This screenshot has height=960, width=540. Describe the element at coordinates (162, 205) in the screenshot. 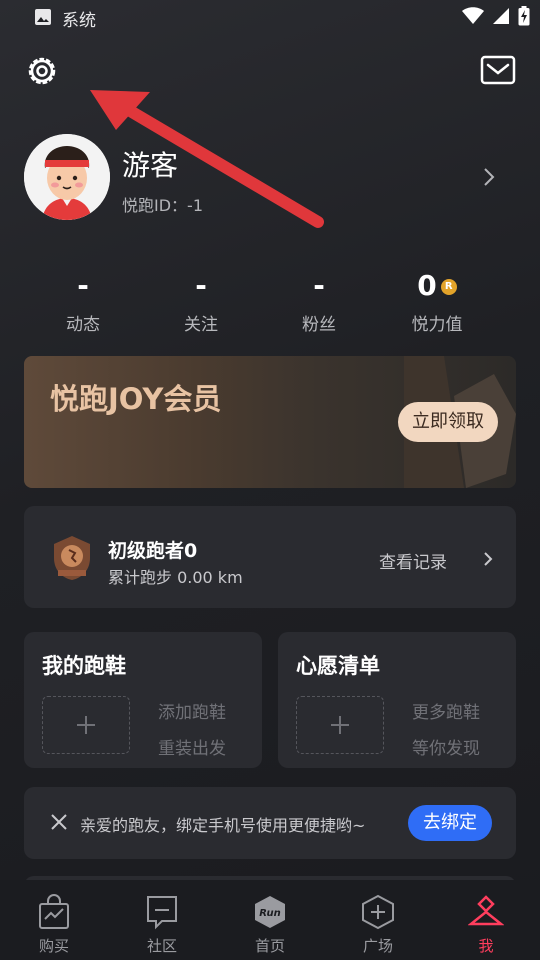

I see `profile-user-id: 悦跑ID：-1` at that location.